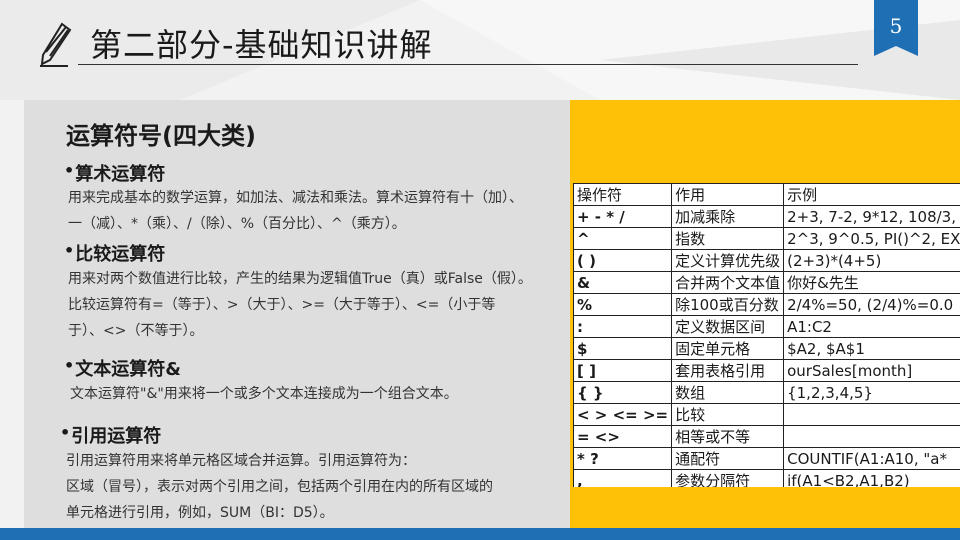 Image resolution: width=960 pixels, height=540 pixels. I want to click on bottom-bar, so click(480, 534).